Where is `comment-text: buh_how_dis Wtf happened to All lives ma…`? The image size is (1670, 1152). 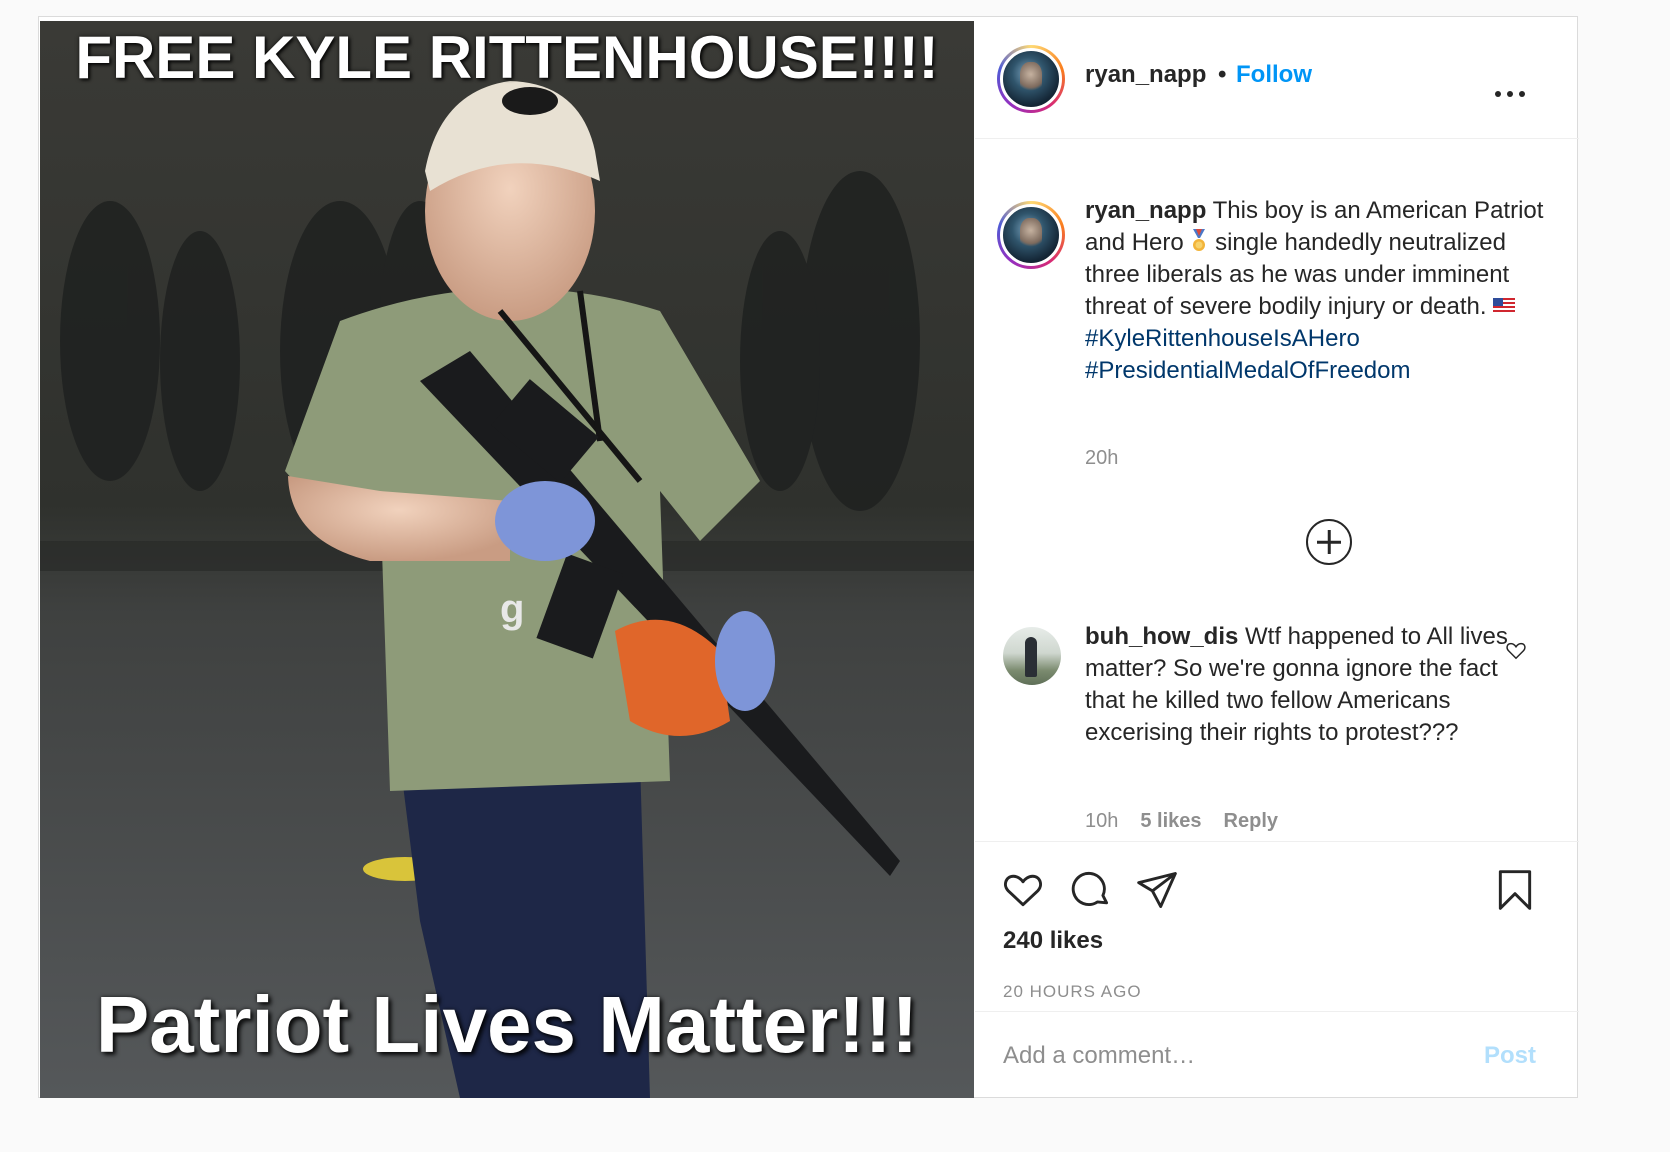 comment-text: buh_how_dis Wtf happened to All lives ma… is located at coordinates (1305, 685).